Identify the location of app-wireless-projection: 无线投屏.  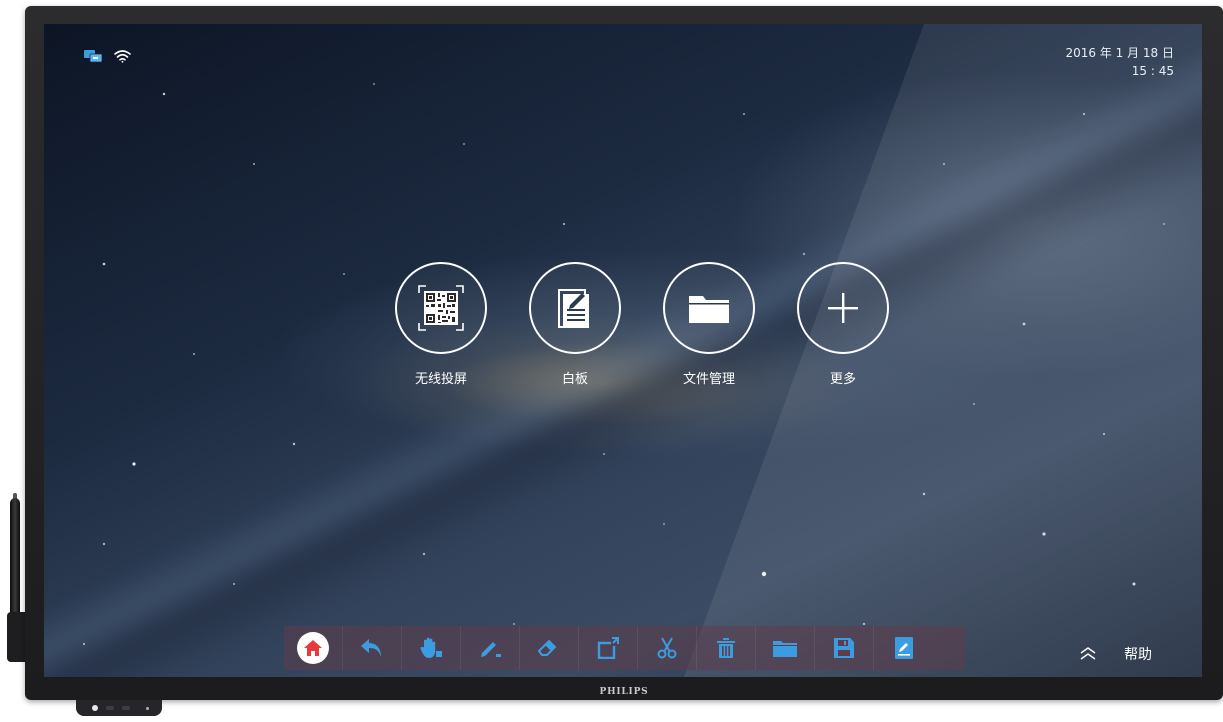
(441, 324).